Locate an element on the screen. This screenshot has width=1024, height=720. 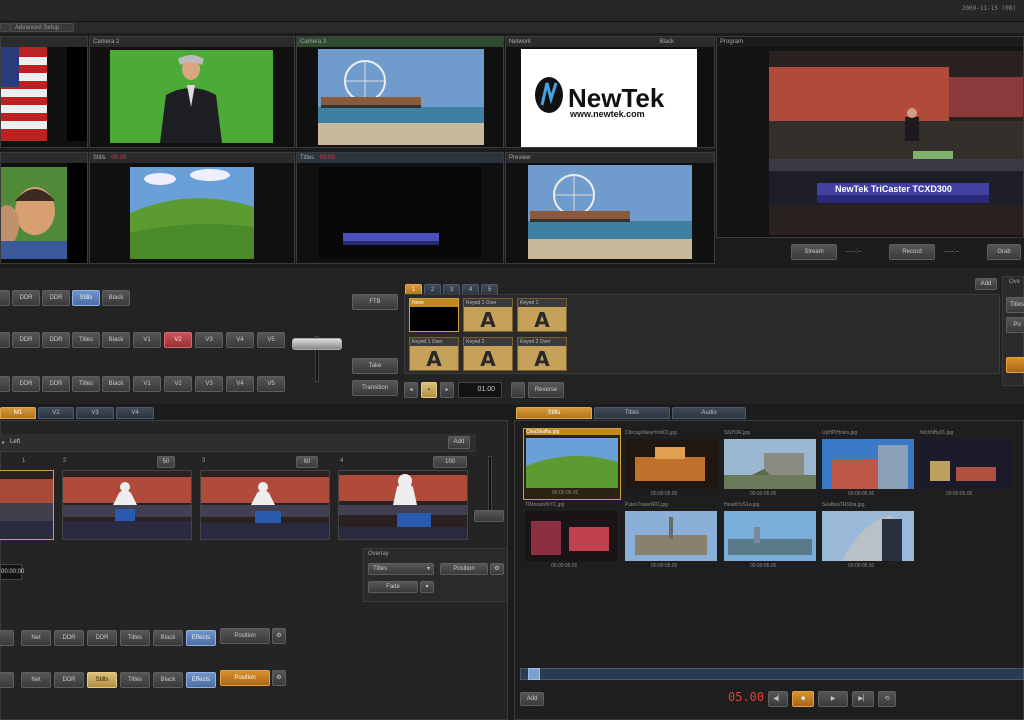
next-button: ▶▏ is located at coordinates (863, 699).